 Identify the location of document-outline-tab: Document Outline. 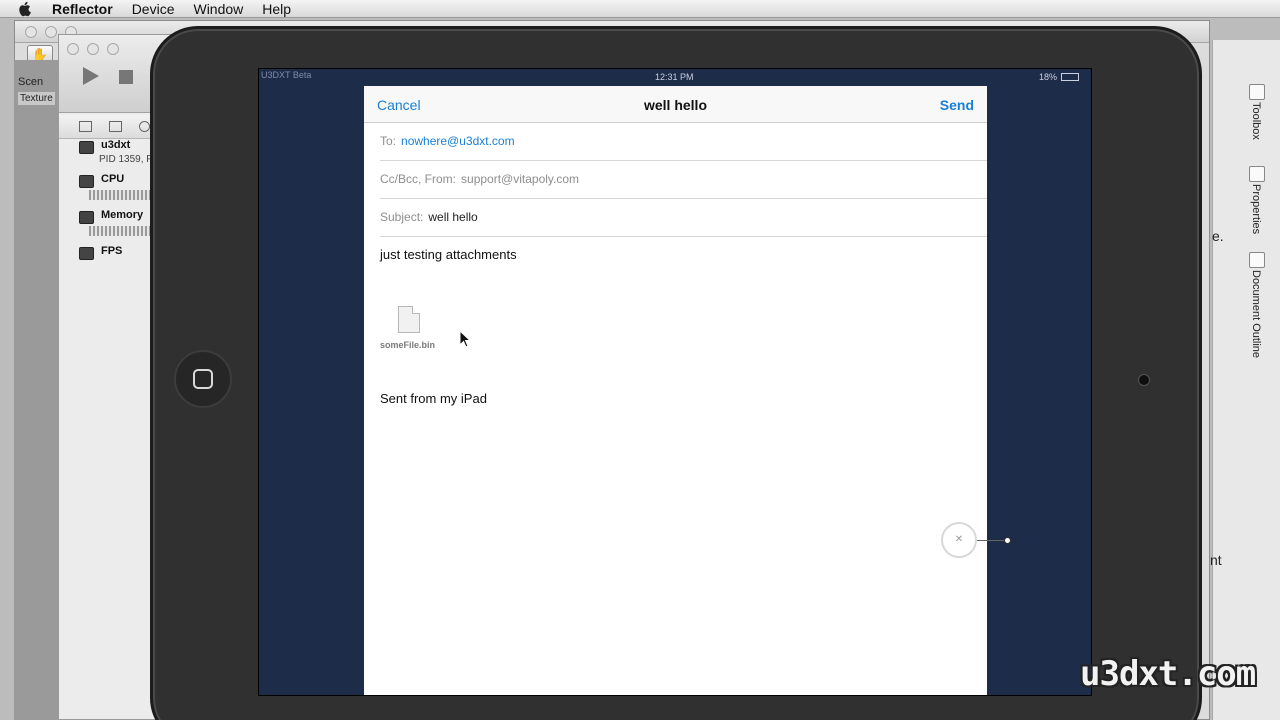
(1256, 314).